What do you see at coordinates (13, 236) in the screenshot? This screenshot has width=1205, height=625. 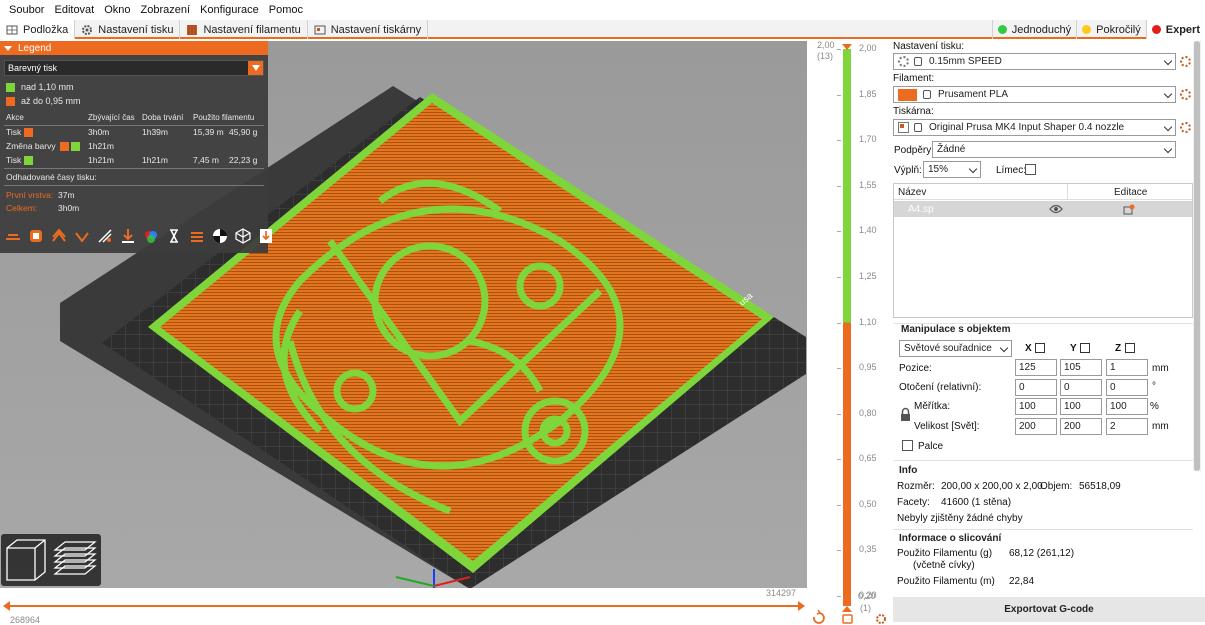 I see `travel-icon` at bounding box center [13, 236].